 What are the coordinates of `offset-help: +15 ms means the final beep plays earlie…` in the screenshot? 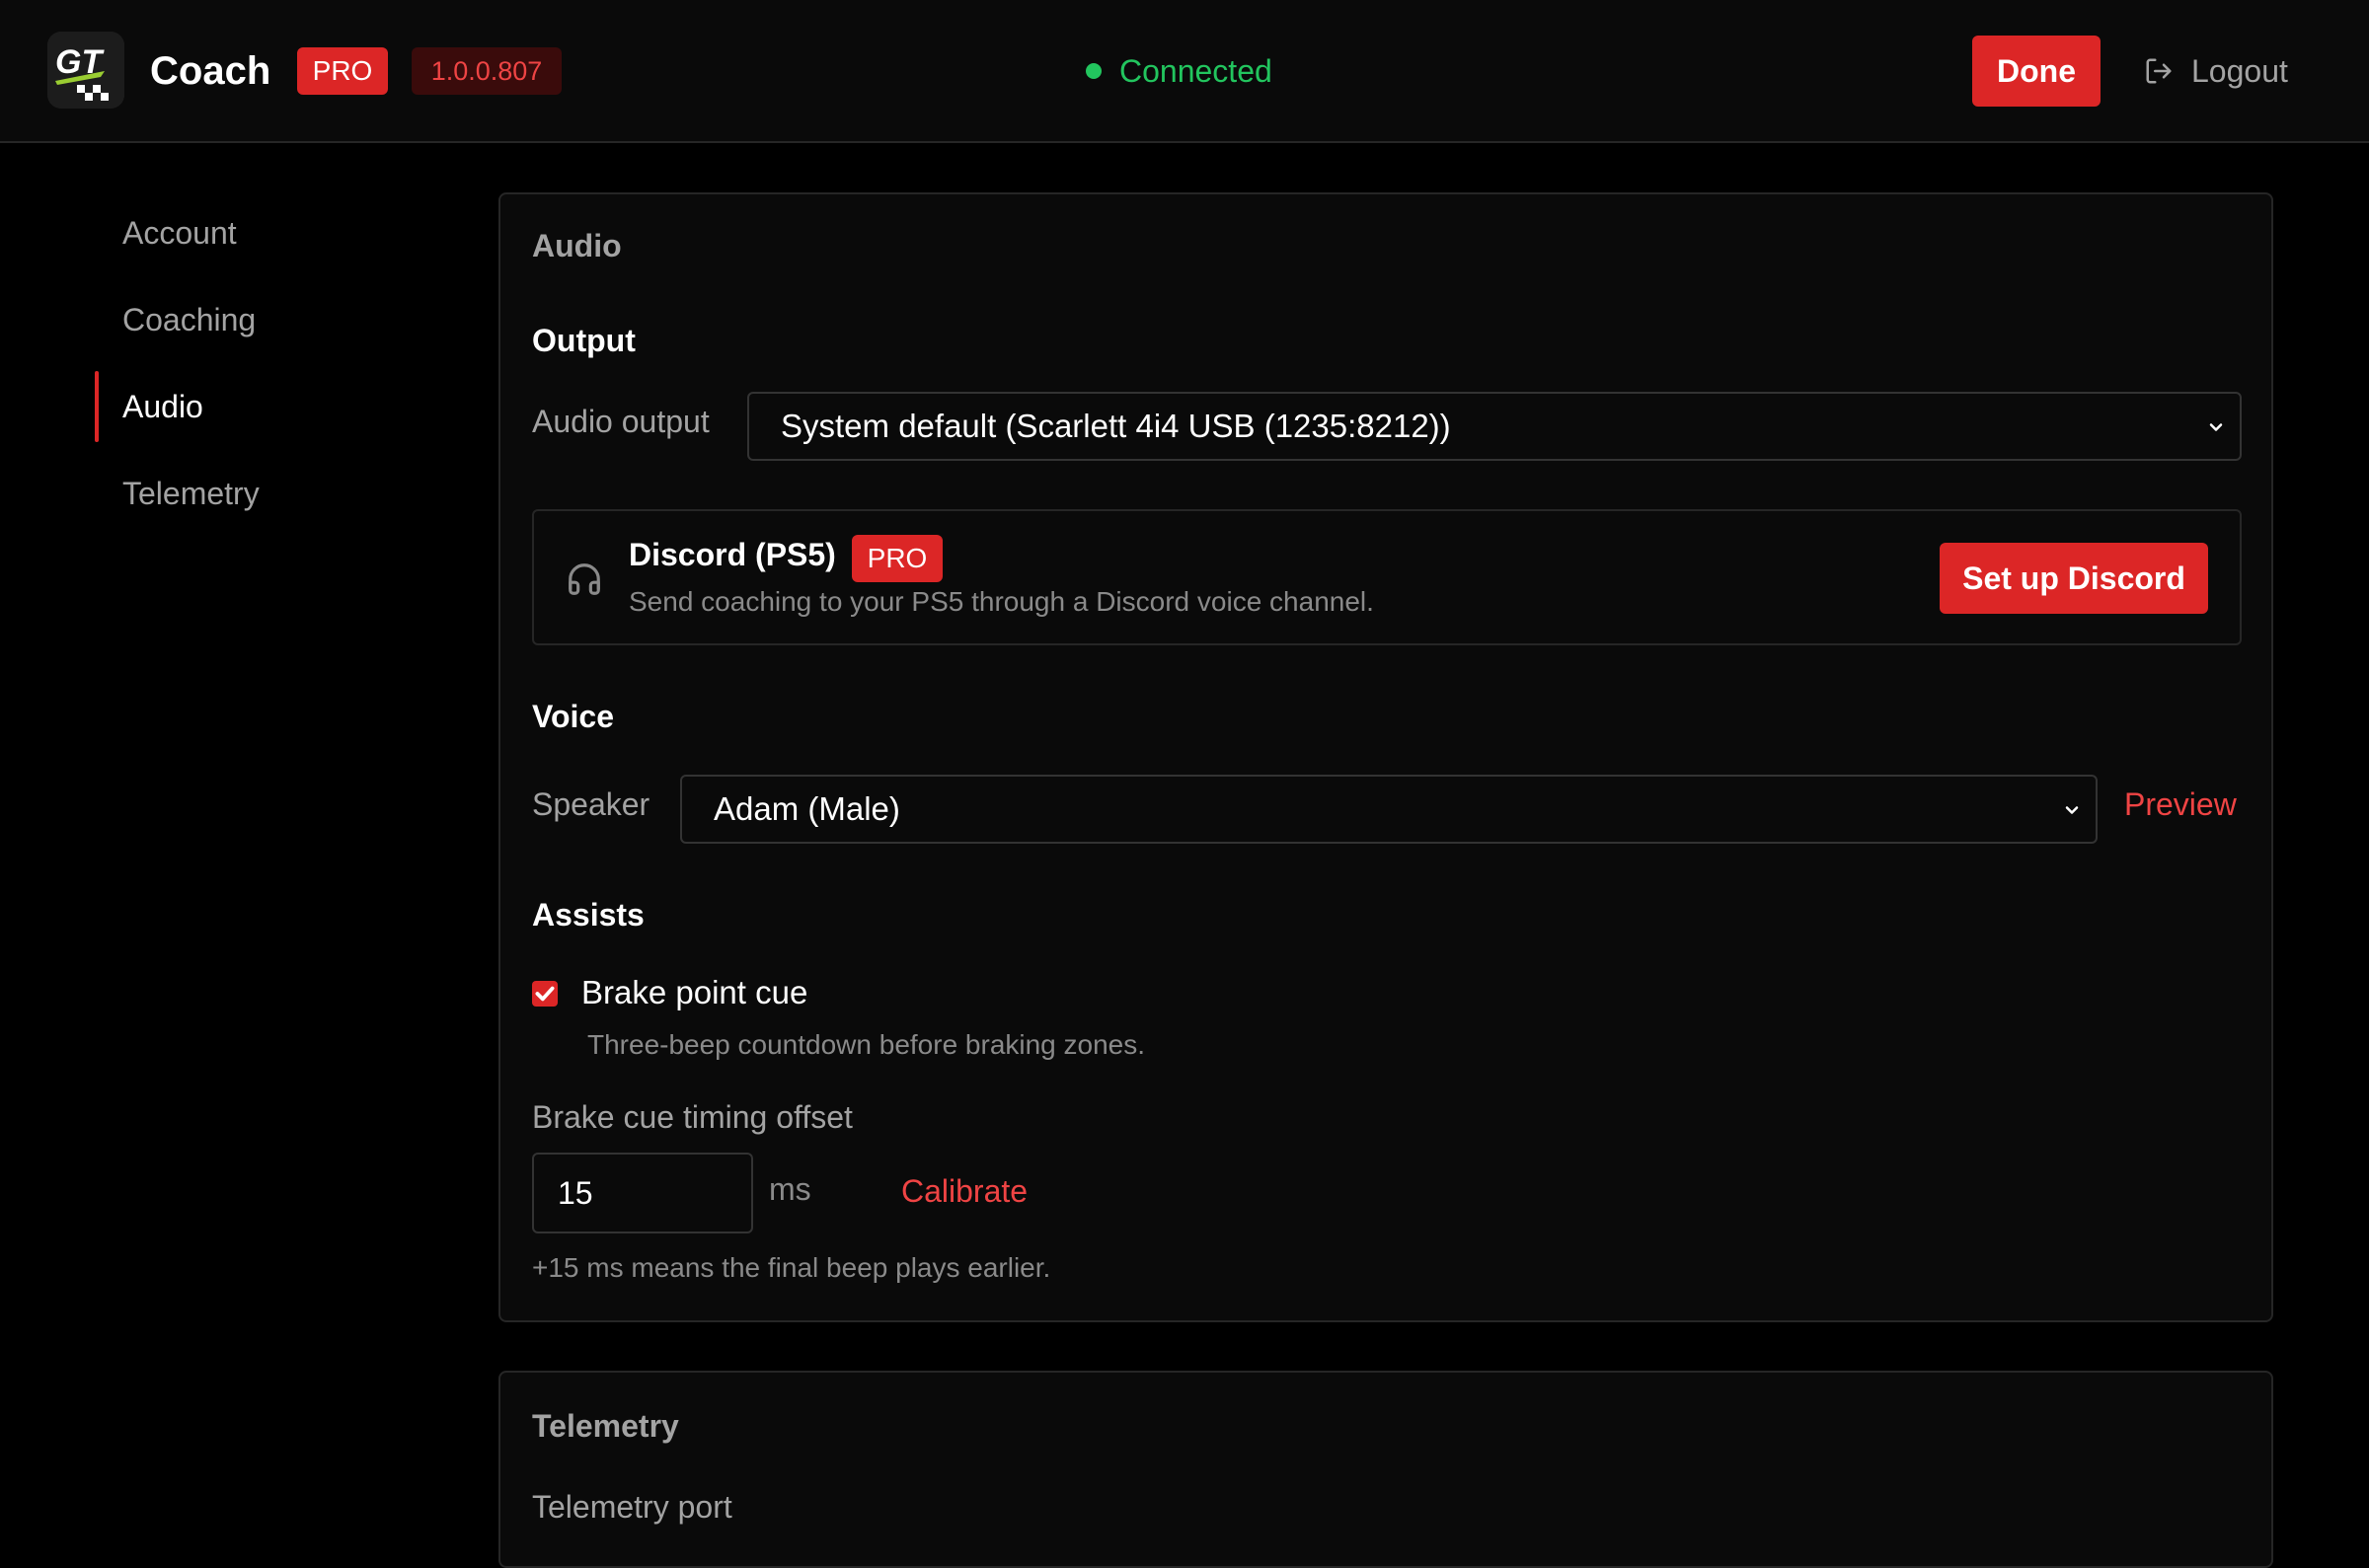 It's located at (791, 1268).